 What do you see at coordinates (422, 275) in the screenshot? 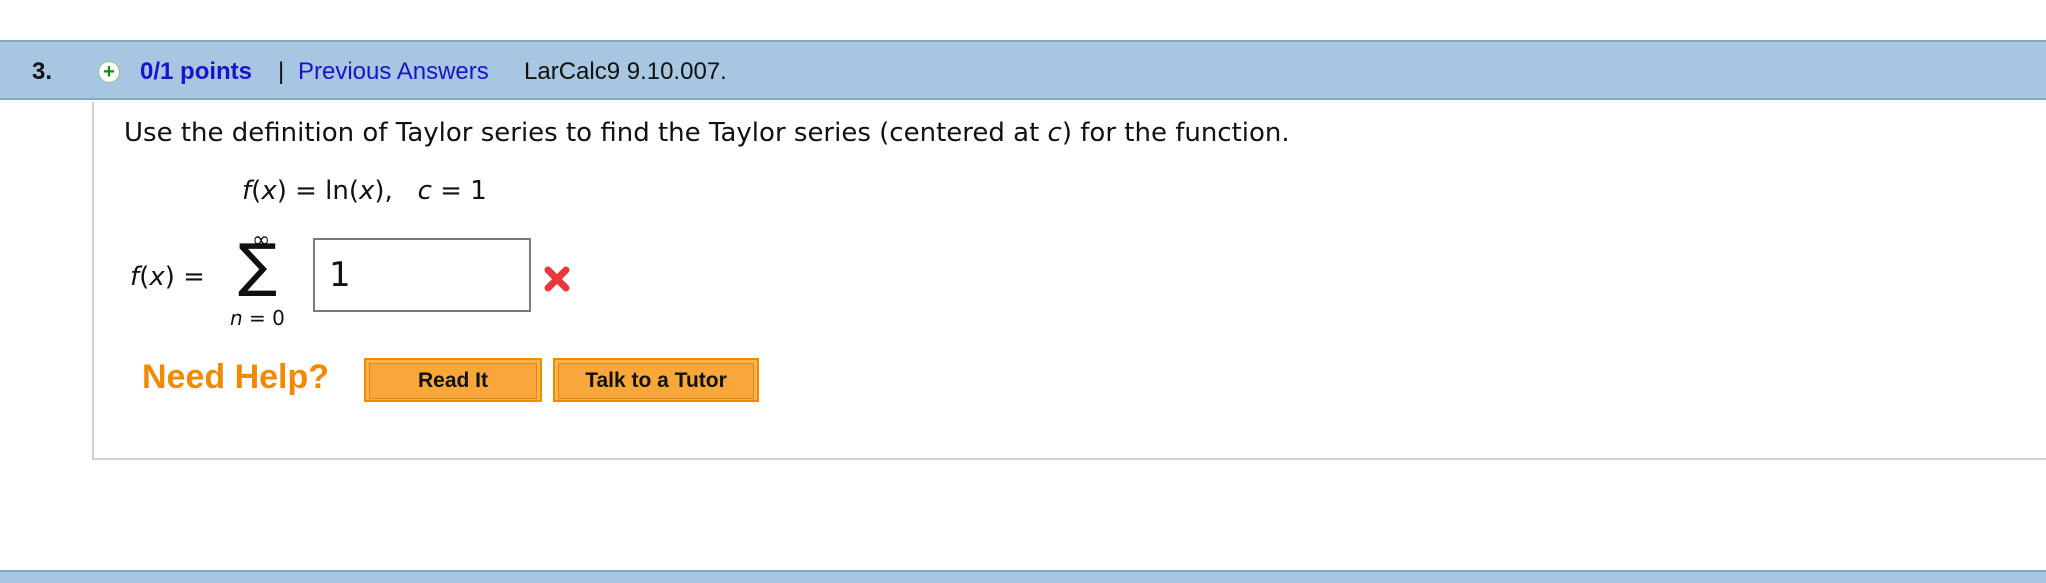
I see `answer-input` at bounding box center [422, 275].